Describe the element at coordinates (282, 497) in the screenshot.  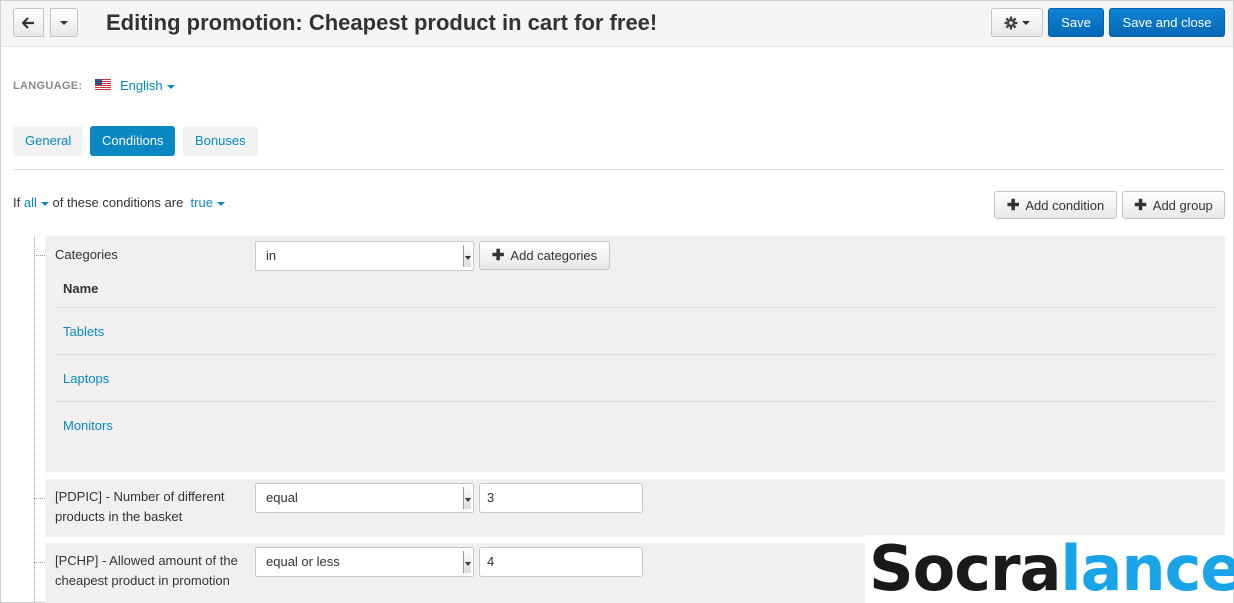
I see `operator-value: equal` at that location.